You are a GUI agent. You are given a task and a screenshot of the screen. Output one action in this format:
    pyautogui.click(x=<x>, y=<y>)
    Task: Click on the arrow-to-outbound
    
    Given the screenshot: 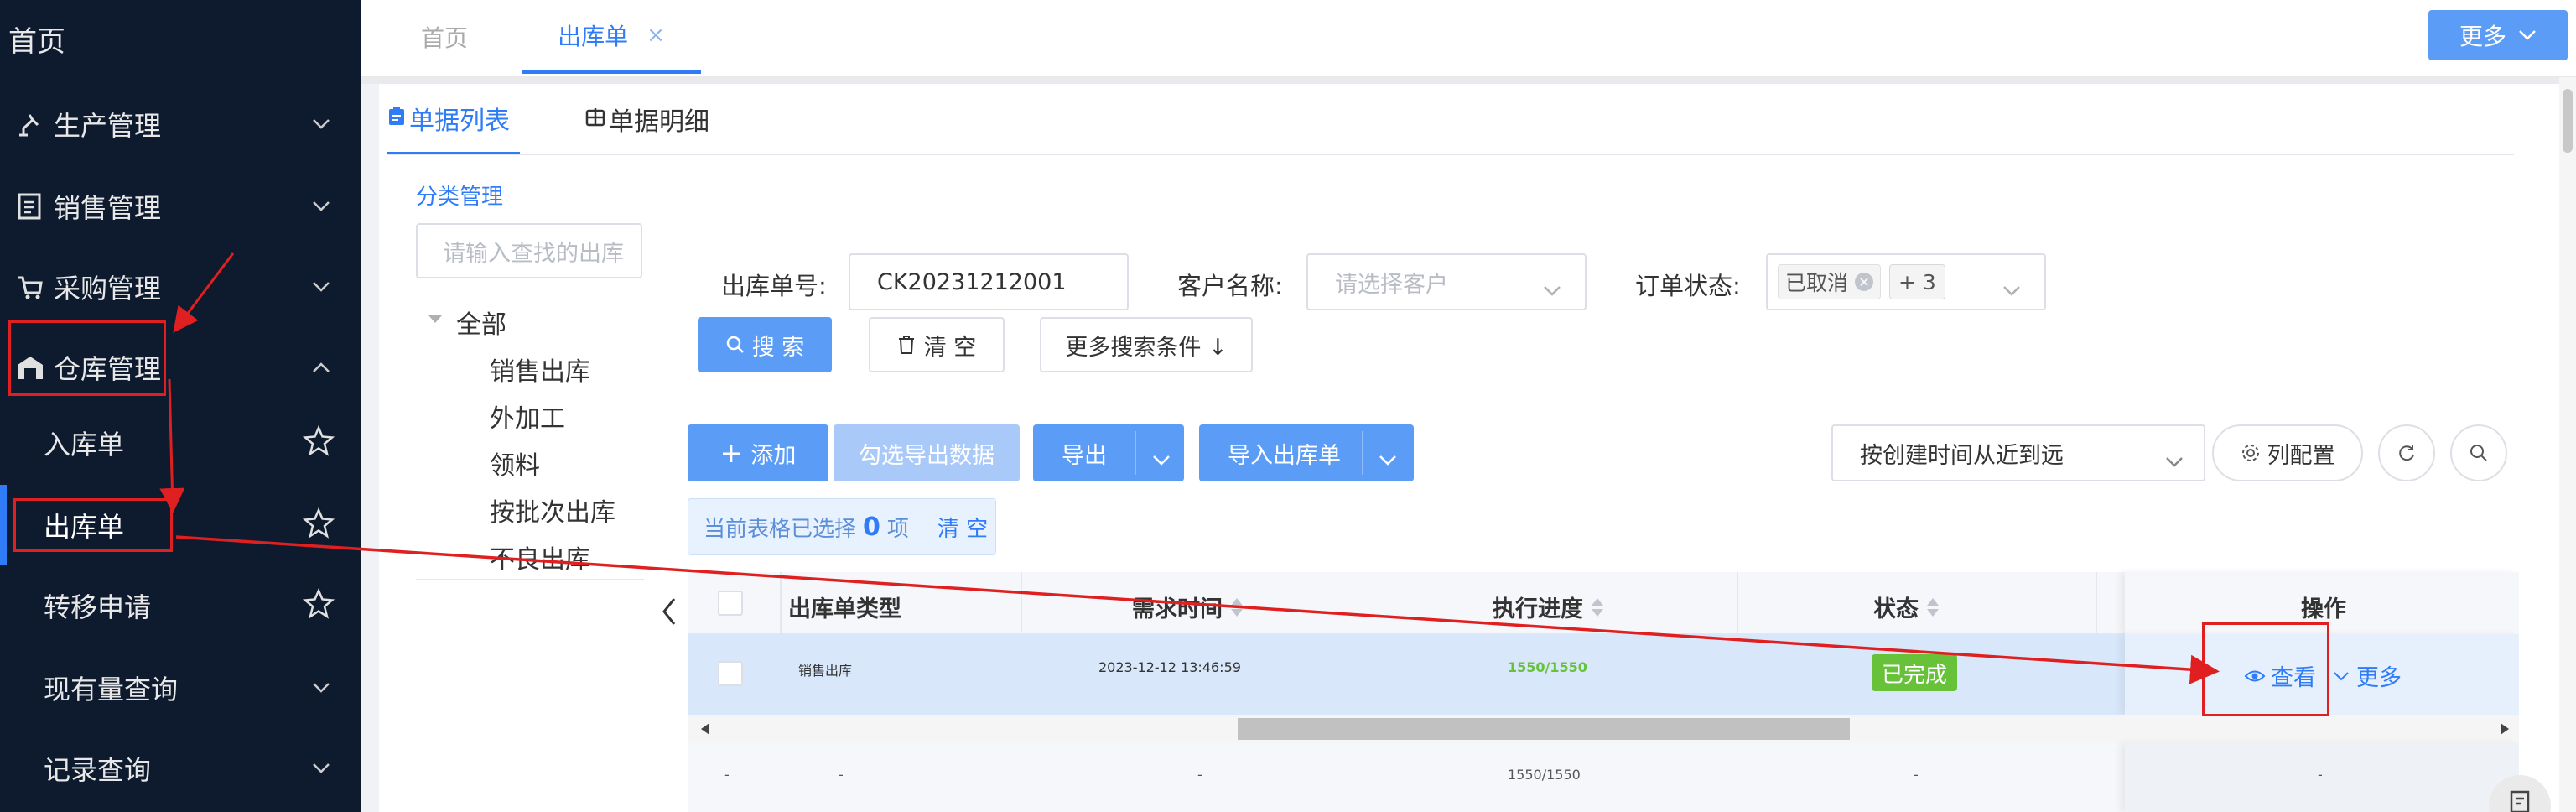 What is the action you would take?
    pyautogui.click(x=172, y=445)
    